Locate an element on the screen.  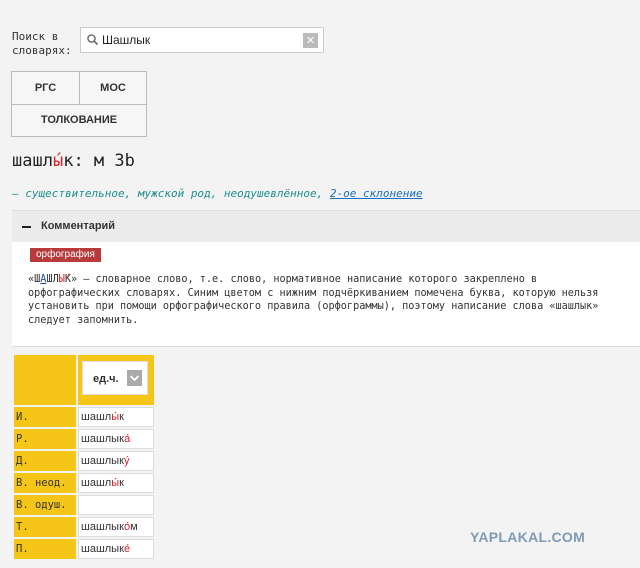
form-cell: шашлыке́ is located at coordinates (116, 549).